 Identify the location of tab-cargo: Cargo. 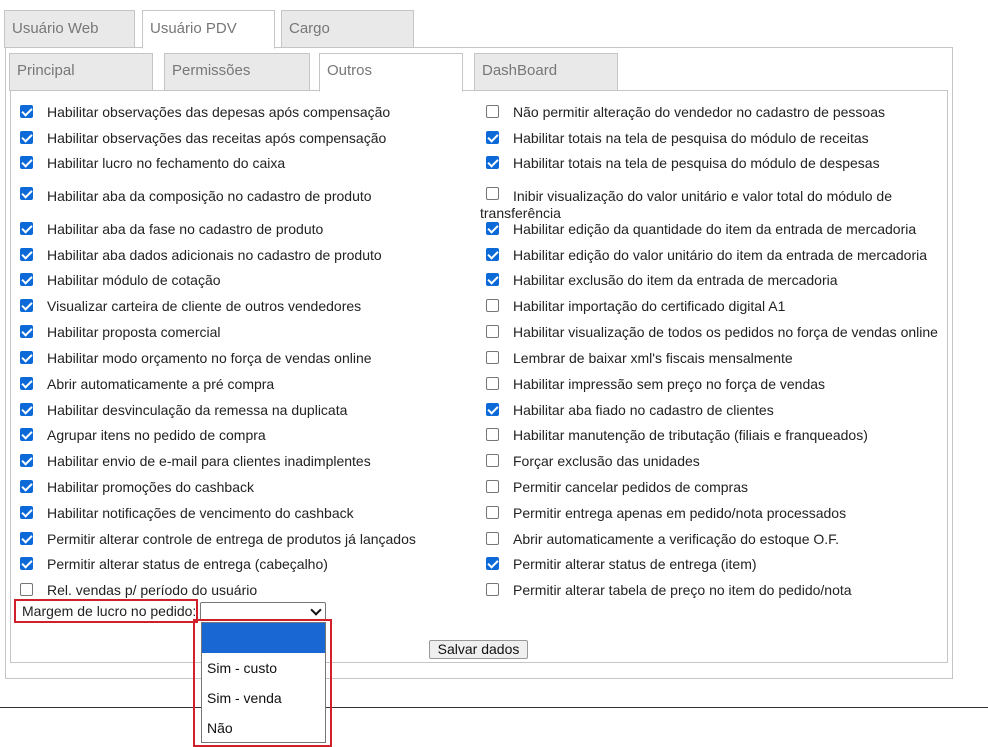
(347, 29).